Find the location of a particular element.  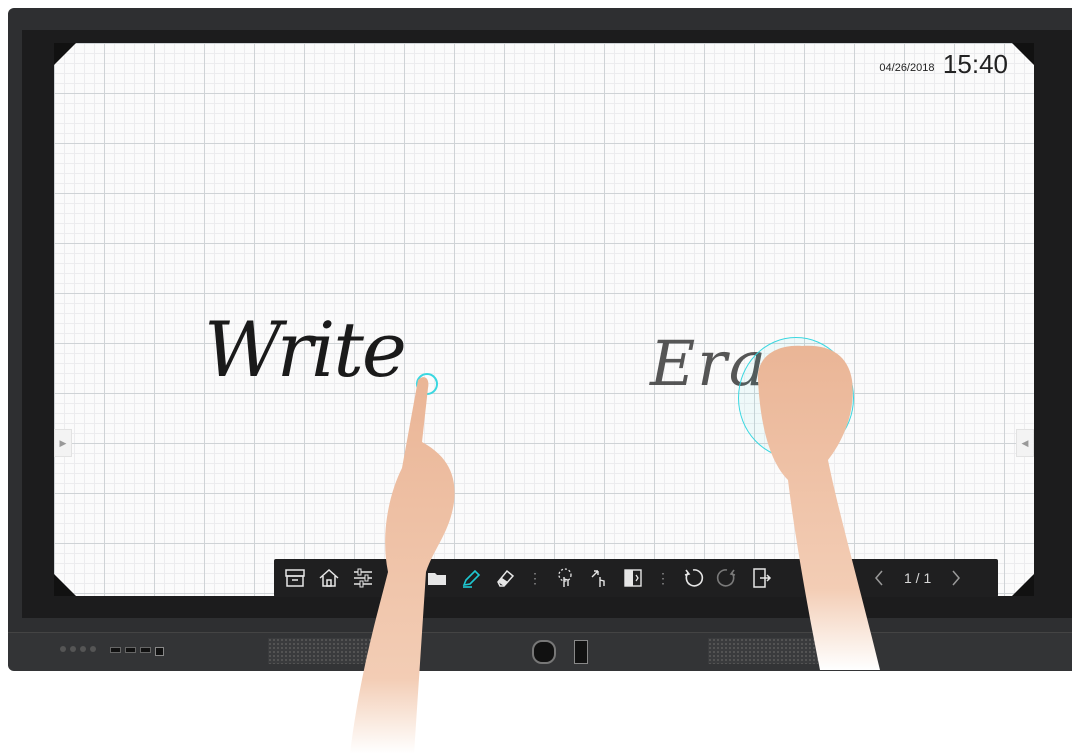

toolbar-more-1: ⋮ is located at coordinates (535, 578).